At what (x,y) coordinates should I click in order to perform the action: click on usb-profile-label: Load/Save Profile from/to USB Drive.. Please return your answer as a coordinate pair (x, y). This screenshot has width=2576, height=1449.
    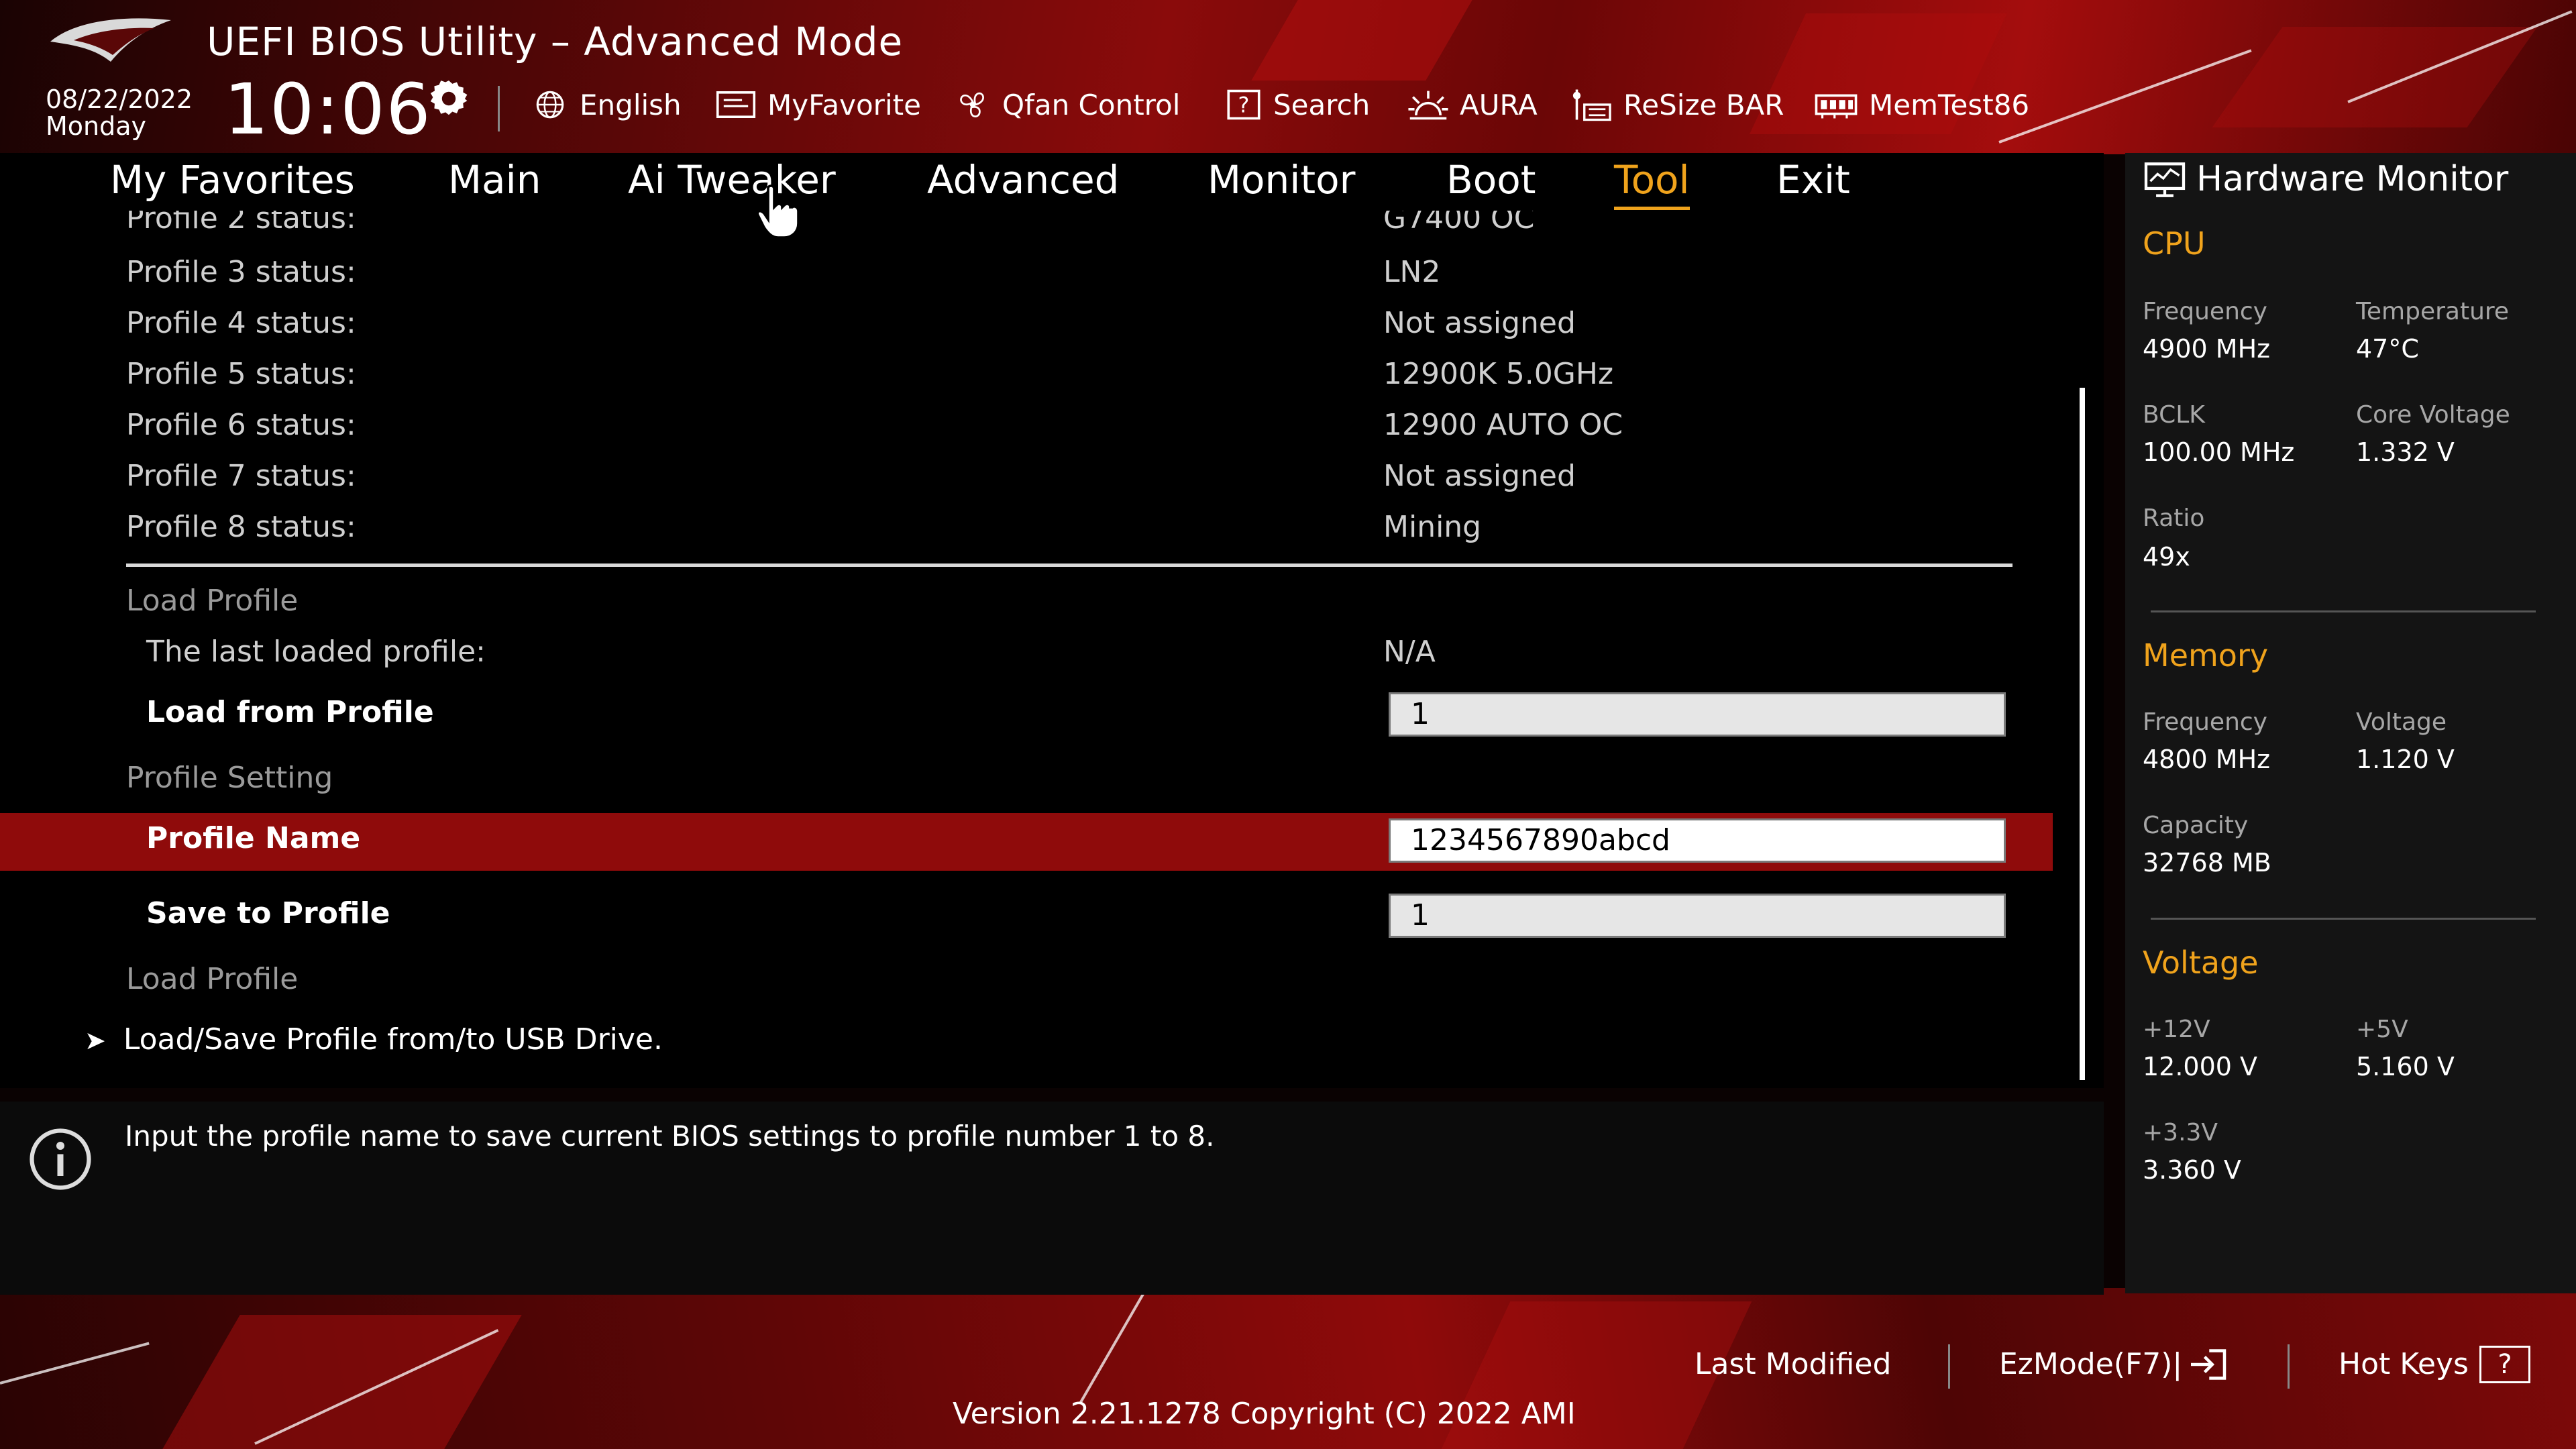
    Looking at the image, I should click on (393, 1039).